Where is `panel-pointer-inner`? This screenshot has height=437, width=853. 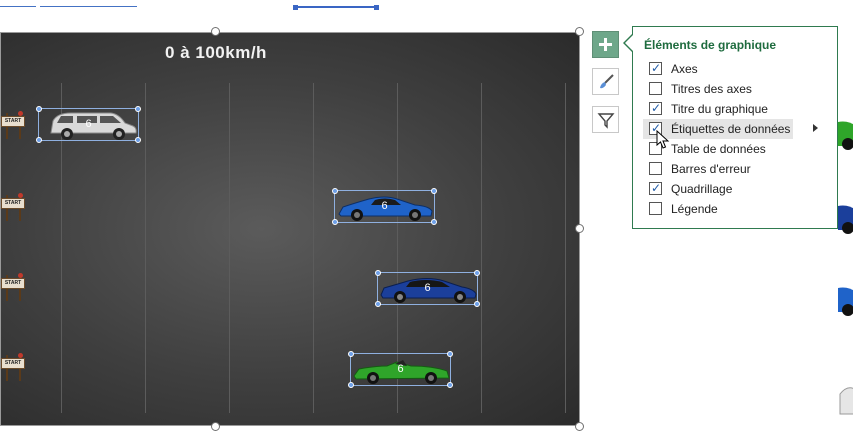
panel-pointer-inner is located at coordinates (629, 43).